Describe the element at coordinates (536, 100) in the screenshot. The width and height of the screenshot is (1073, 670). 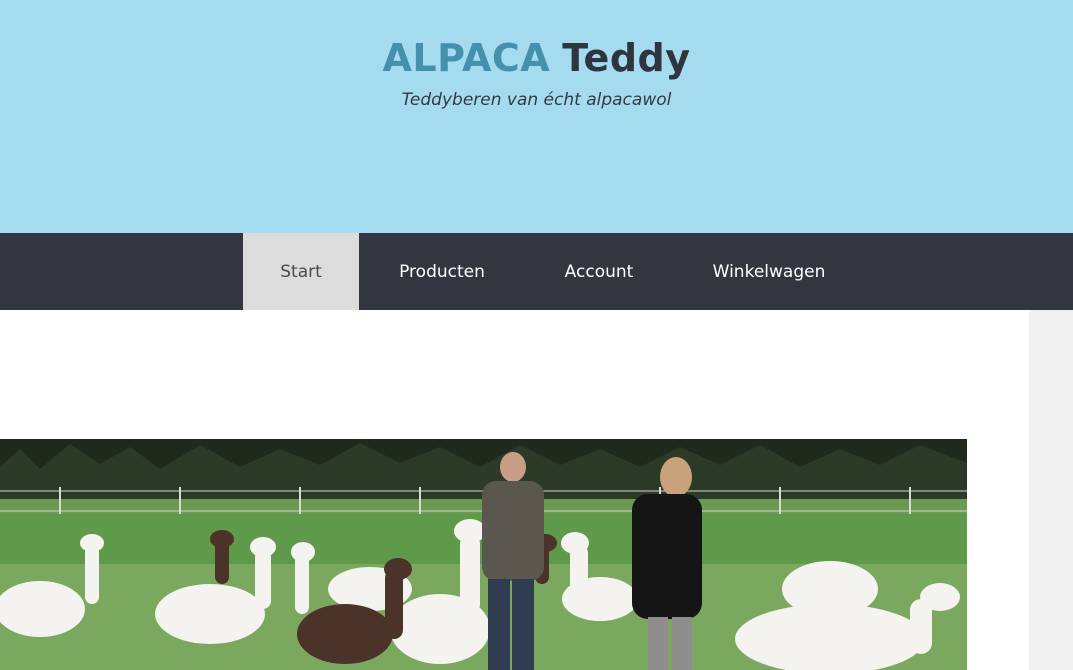
I see `site-tagline: Teddyberen van écht alpacawol` at that location.